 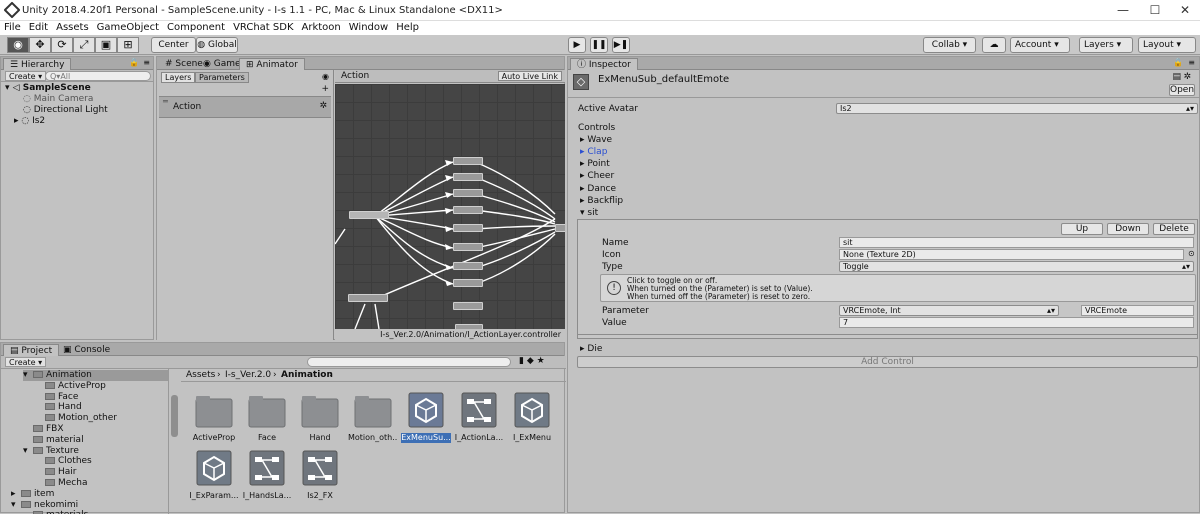 What do you see at coordinates (86, 350) in the screenshot?
I see `tab-console: ▣ Console` at bounding box center [86, 350].